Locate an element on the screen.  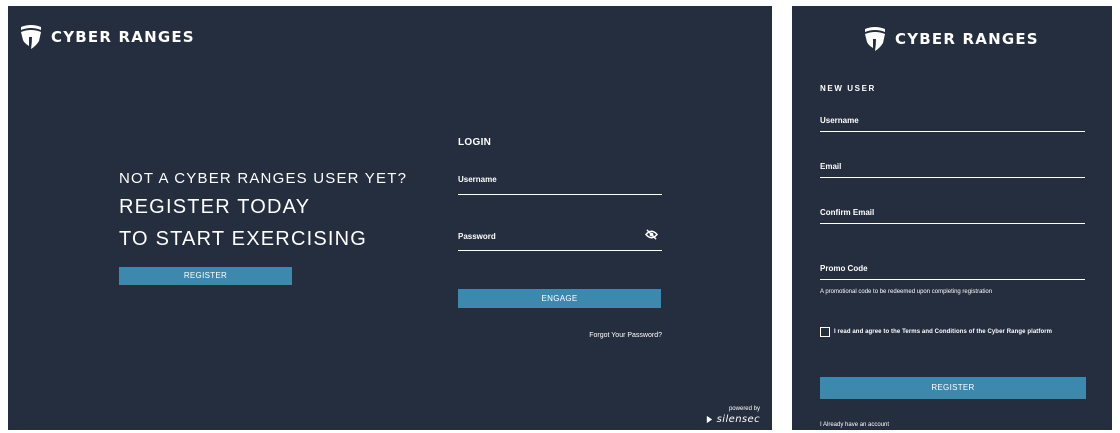
terms-checkbox is located at coordinates (825, 332).